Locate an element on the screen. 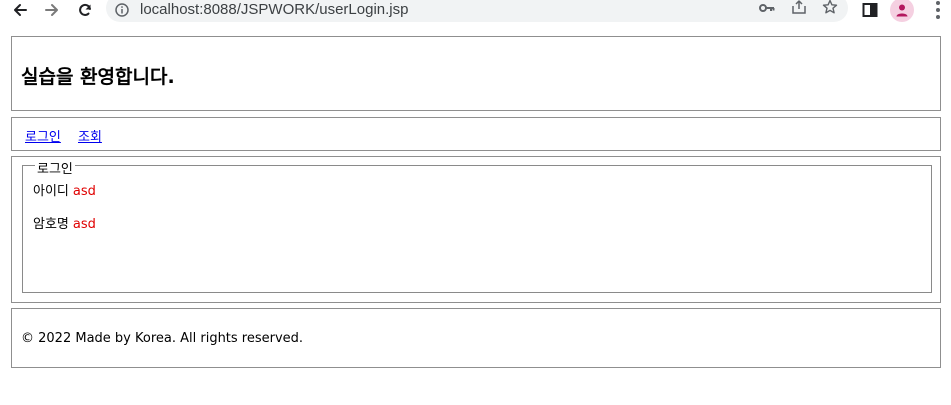  reload-button is located at coordinates (85, 10).